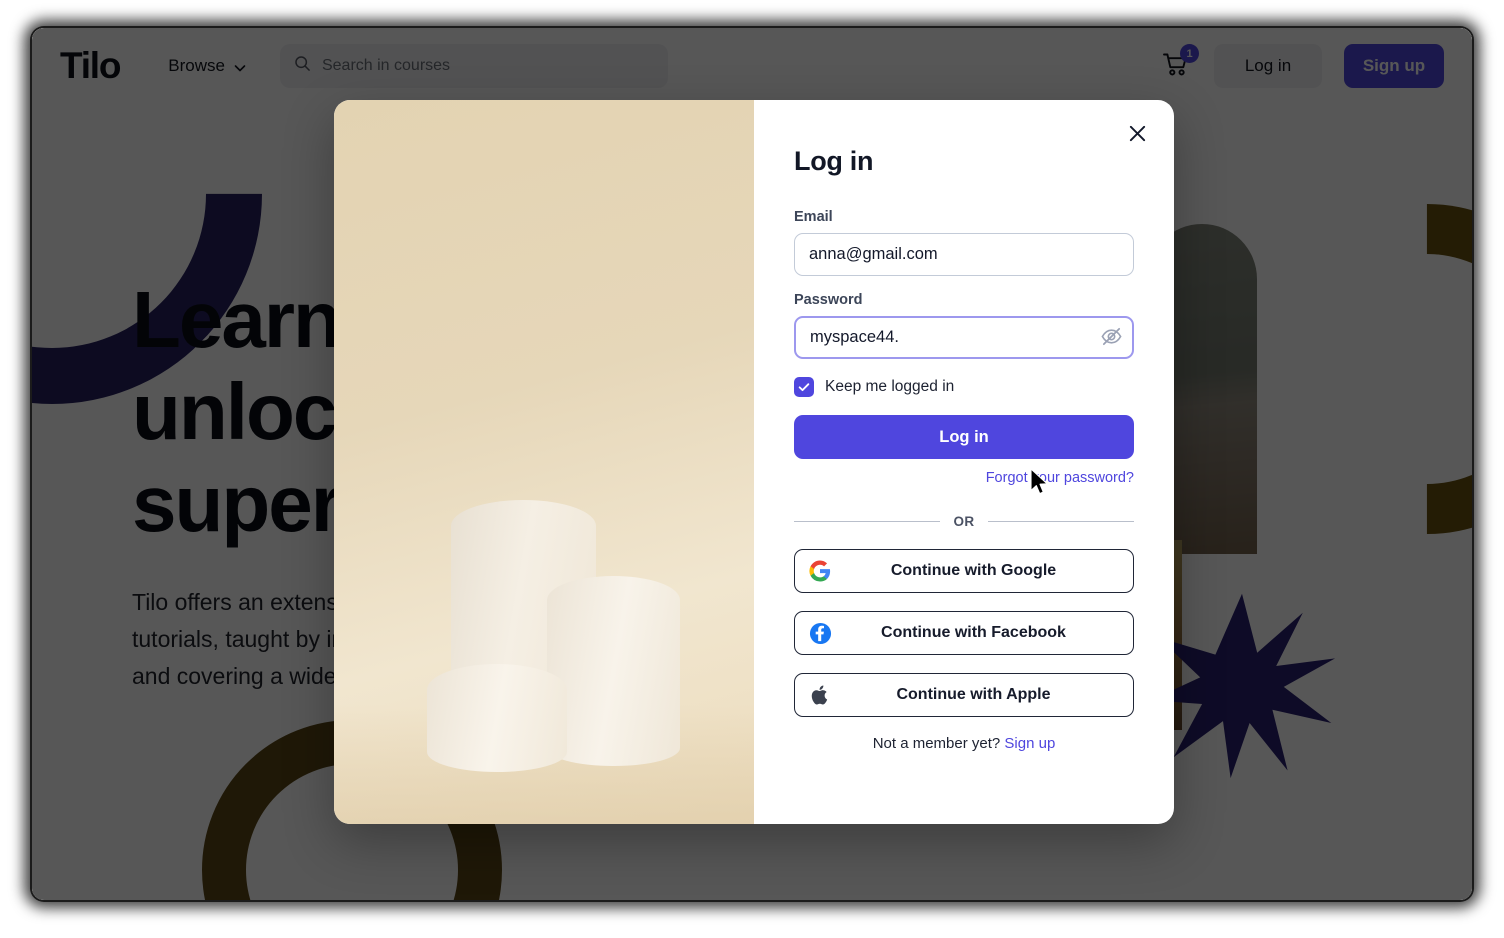 This screenshot has width=1504, height=938. What do you see at coordinates (973, 694) in the screenshot?
I see `apple-button-label: Continue with Apple` at bounding box center [973, 694].